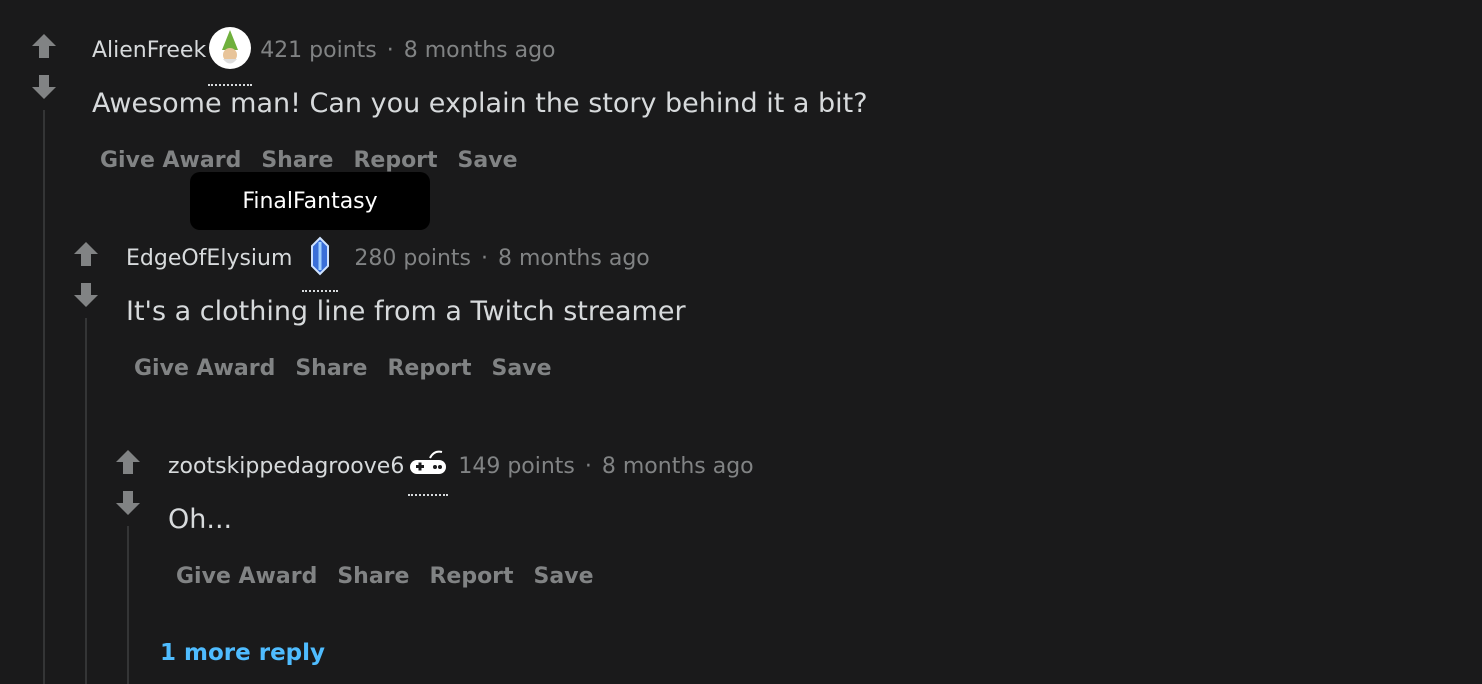 Image resolution: width=1482 pixels, height=684 pixels. I want to click on tooltip-text: FinalFantasy, so click(310, 201).